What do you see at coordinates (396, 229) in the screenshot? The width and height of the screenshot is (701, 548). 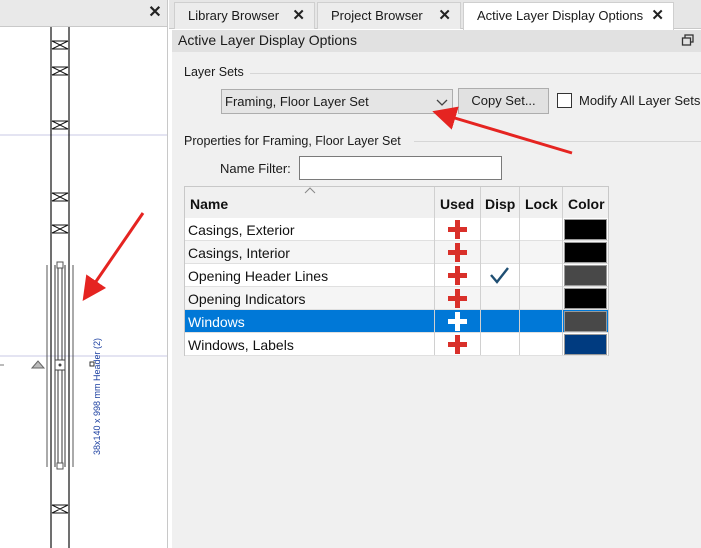 I see `table-row: Casings, Exterior` at bounding box center [396, 229].